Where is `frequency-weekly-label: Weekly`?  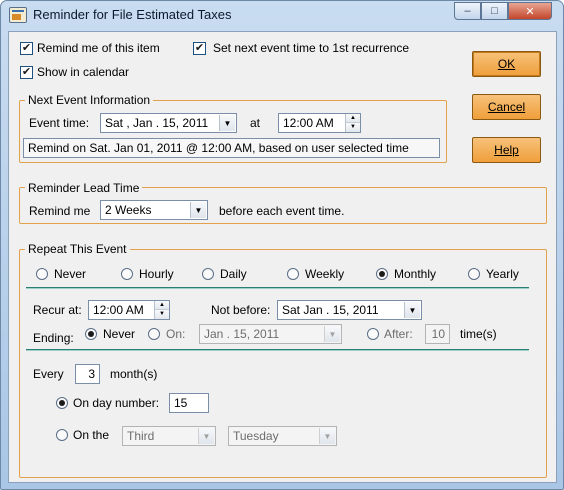 frequency-weekly-label: Weekly is located at coordinates (325, 274).